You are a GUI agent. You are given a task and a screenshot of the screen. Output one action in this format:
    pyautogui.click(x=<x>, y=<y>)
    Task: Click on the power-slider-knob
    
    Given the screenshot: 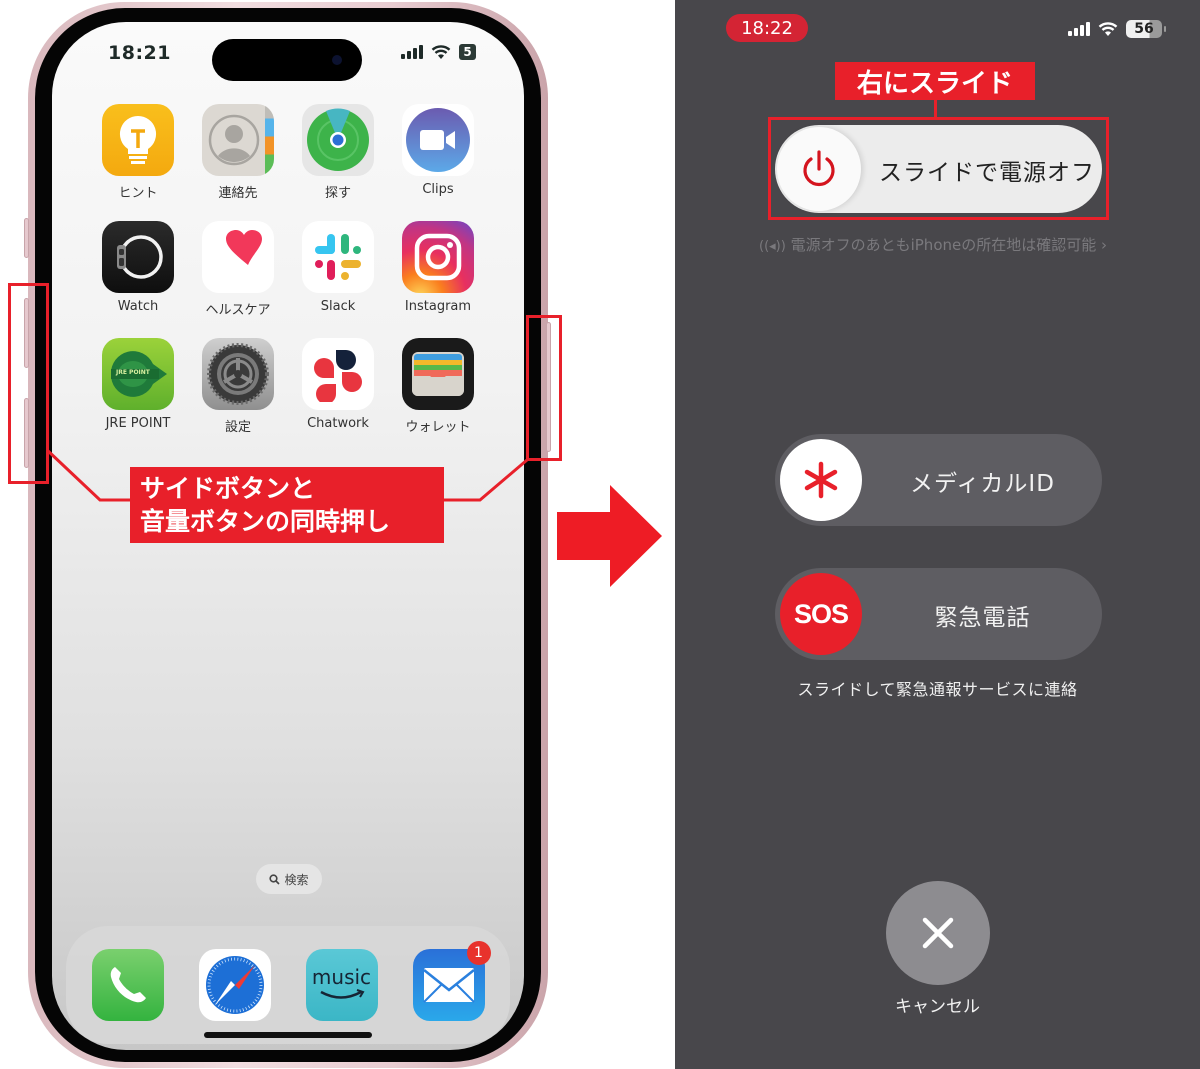 What is the action you would take?
    pyautogui.click(x=819, y=169)
    